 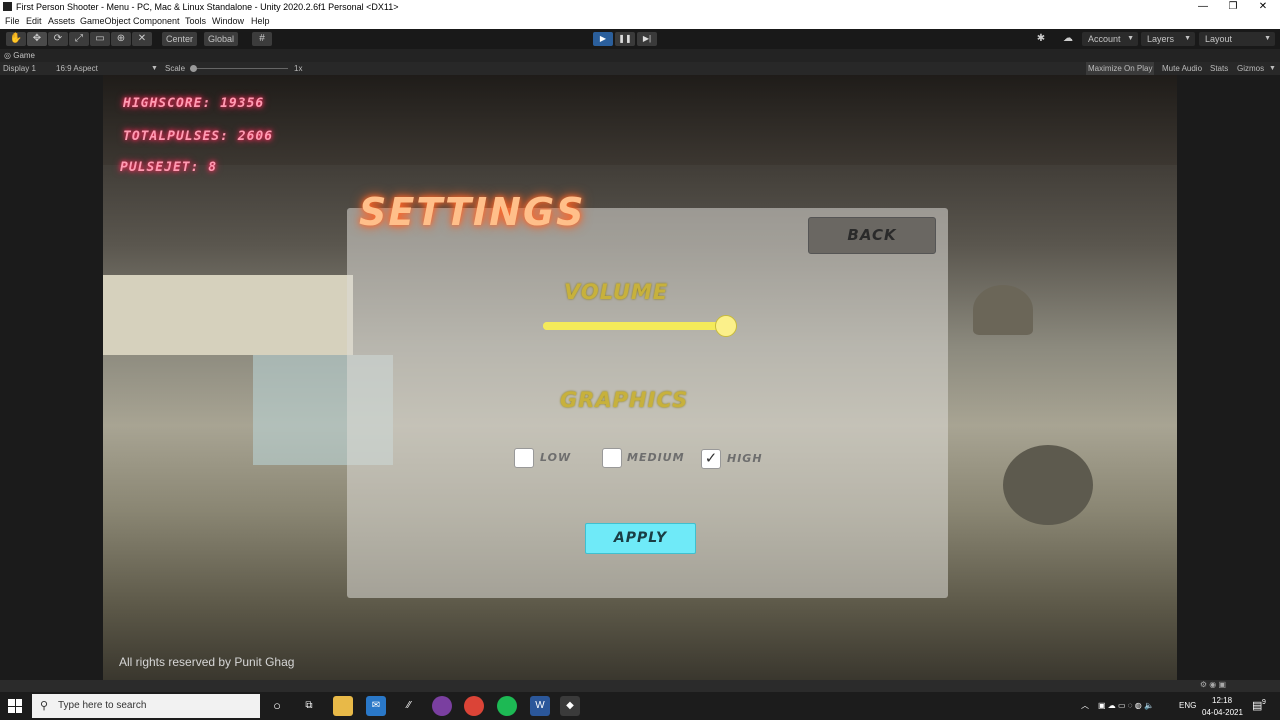 What do you see at coordinates (156, 21) in the screenshot?
I see `menu-component: Component` at bounding box center [156, 21].